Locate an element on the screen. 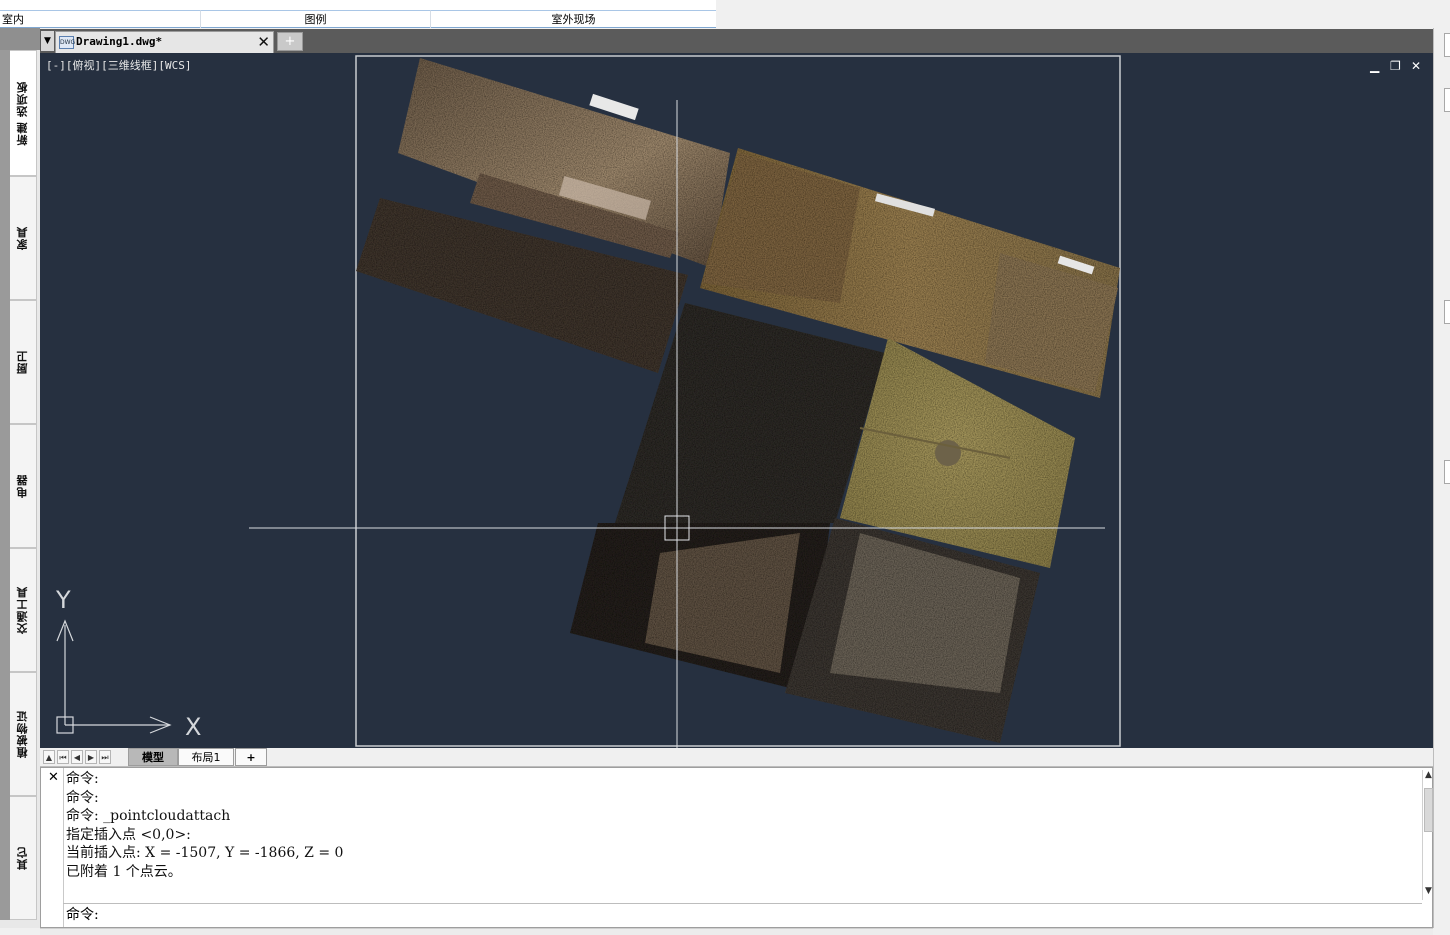  category-outdoor-scene: 室外现场 is located at coordinates (573, 19).